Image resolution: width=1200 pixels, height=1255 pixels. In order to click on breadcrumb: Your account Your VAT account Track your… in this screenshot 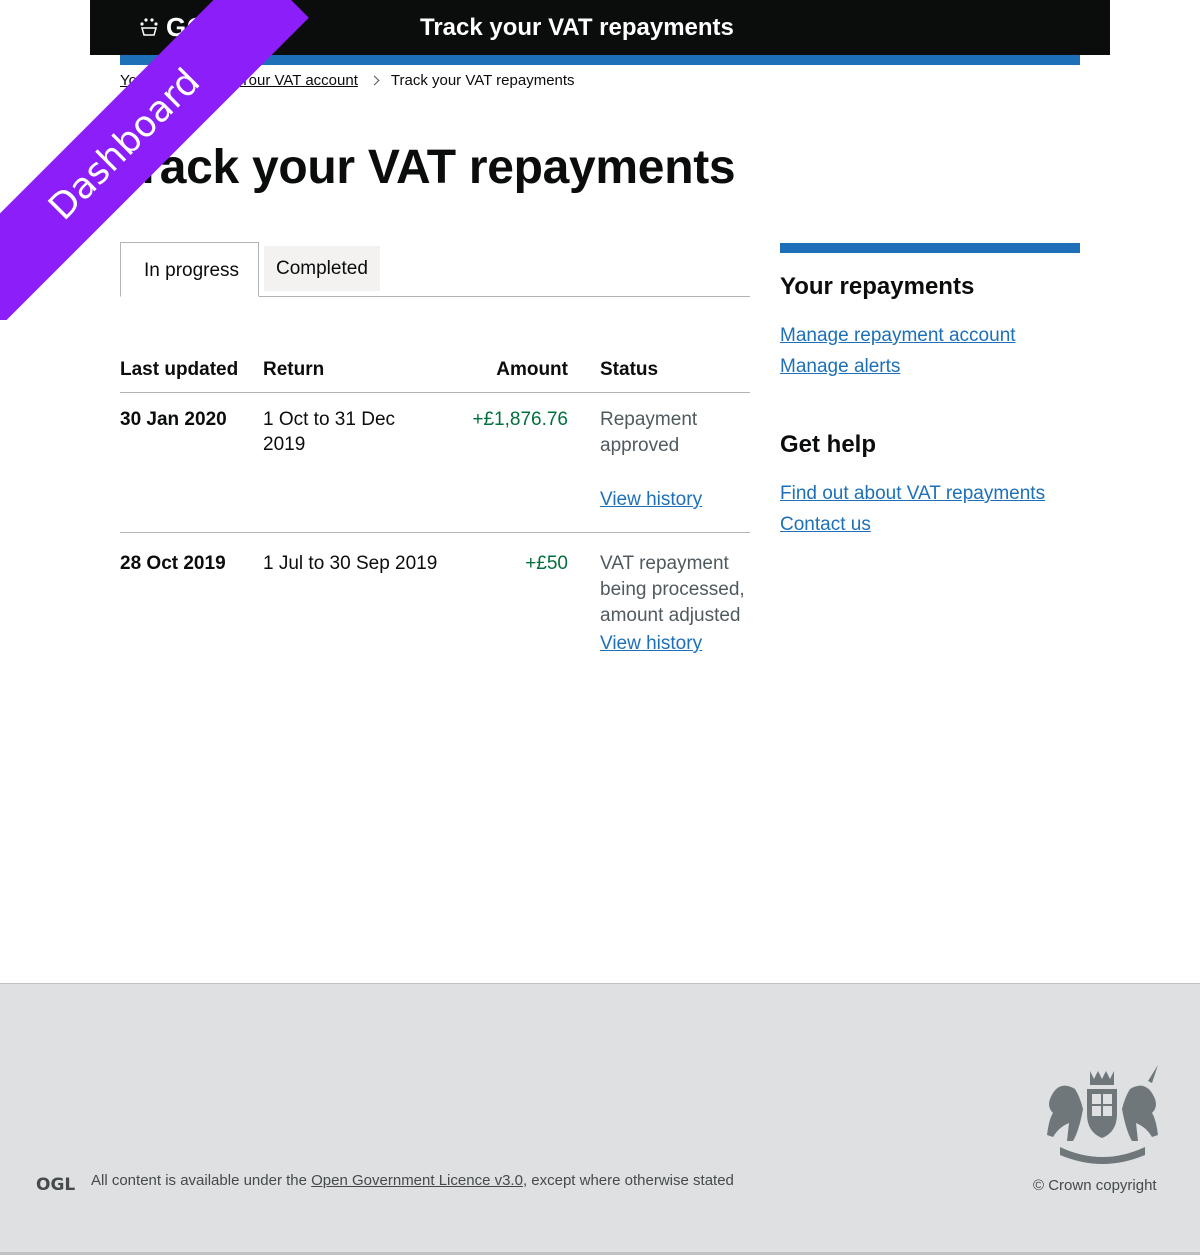, I will do `click(347, 80)`.